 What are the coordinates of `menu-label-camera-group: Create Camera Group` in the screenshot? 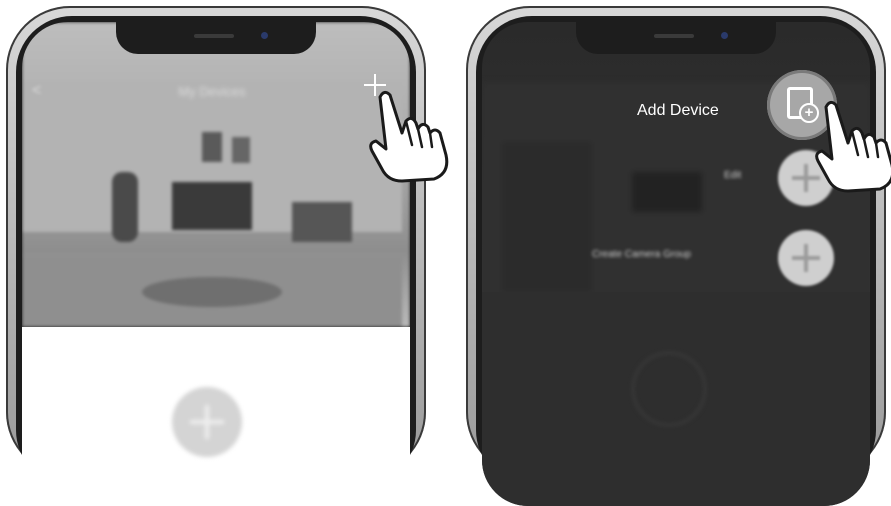 It's located at (641, 254).